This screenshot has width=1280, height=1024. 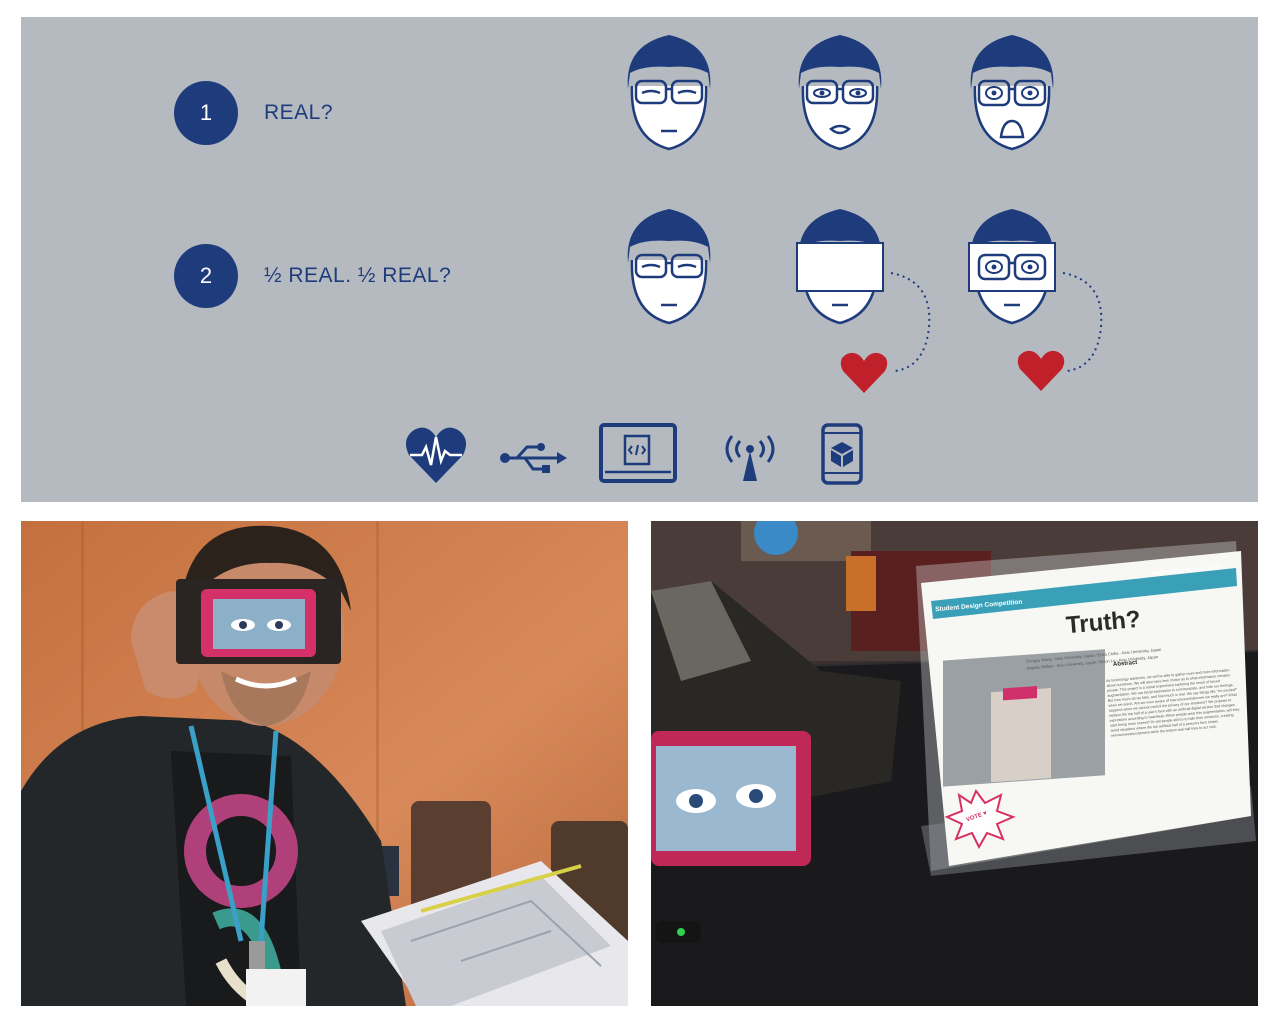 What do you see at coordinates (436, 455) in the screenshot?
I see `heartbeat-icon` at bounding box center [436, 455].